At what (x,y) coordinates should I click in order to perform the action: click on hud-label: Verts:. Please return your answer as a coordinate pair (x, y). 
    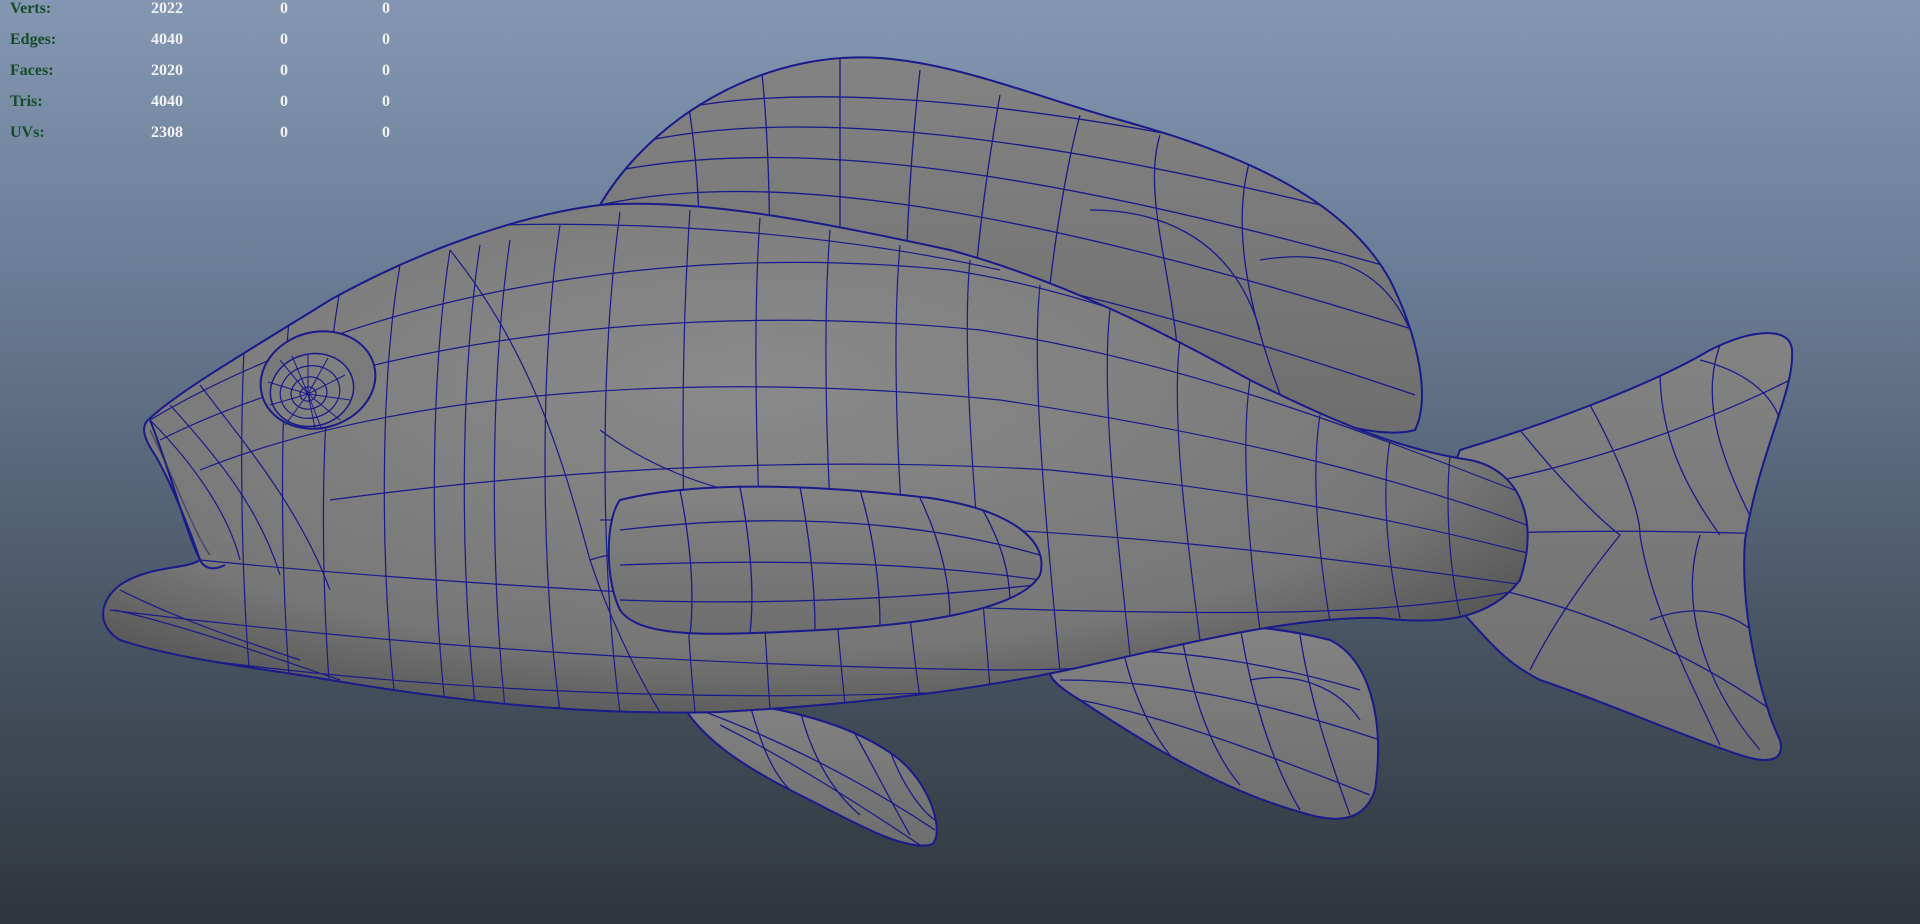
    Looking at the image, I should click on (31, 8).